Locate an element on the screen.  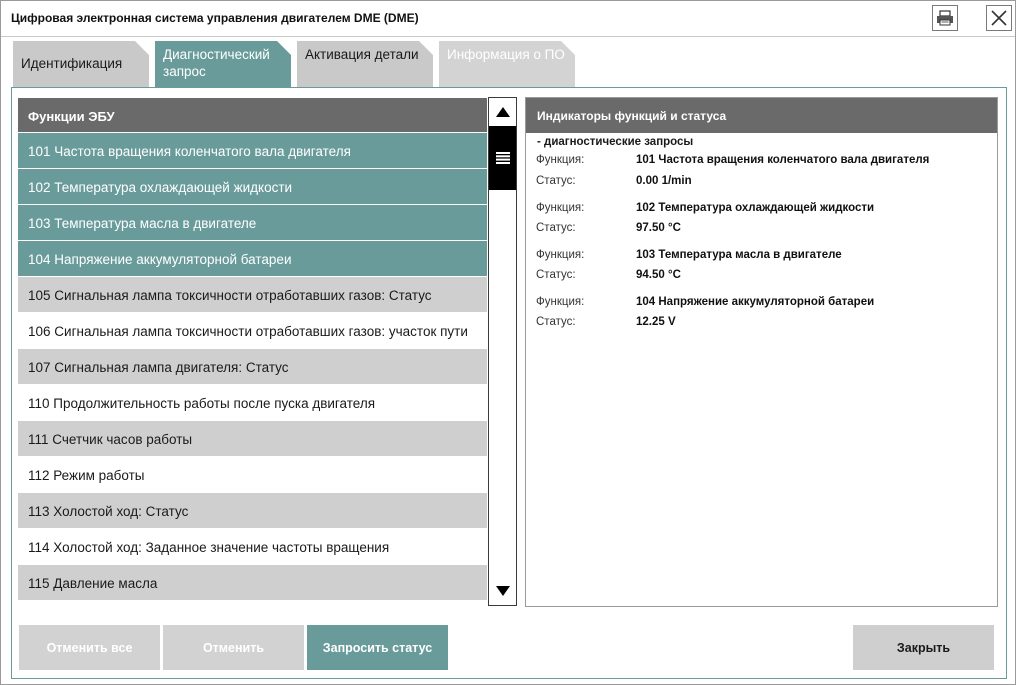
print-button is located at coordinates (945, 18).